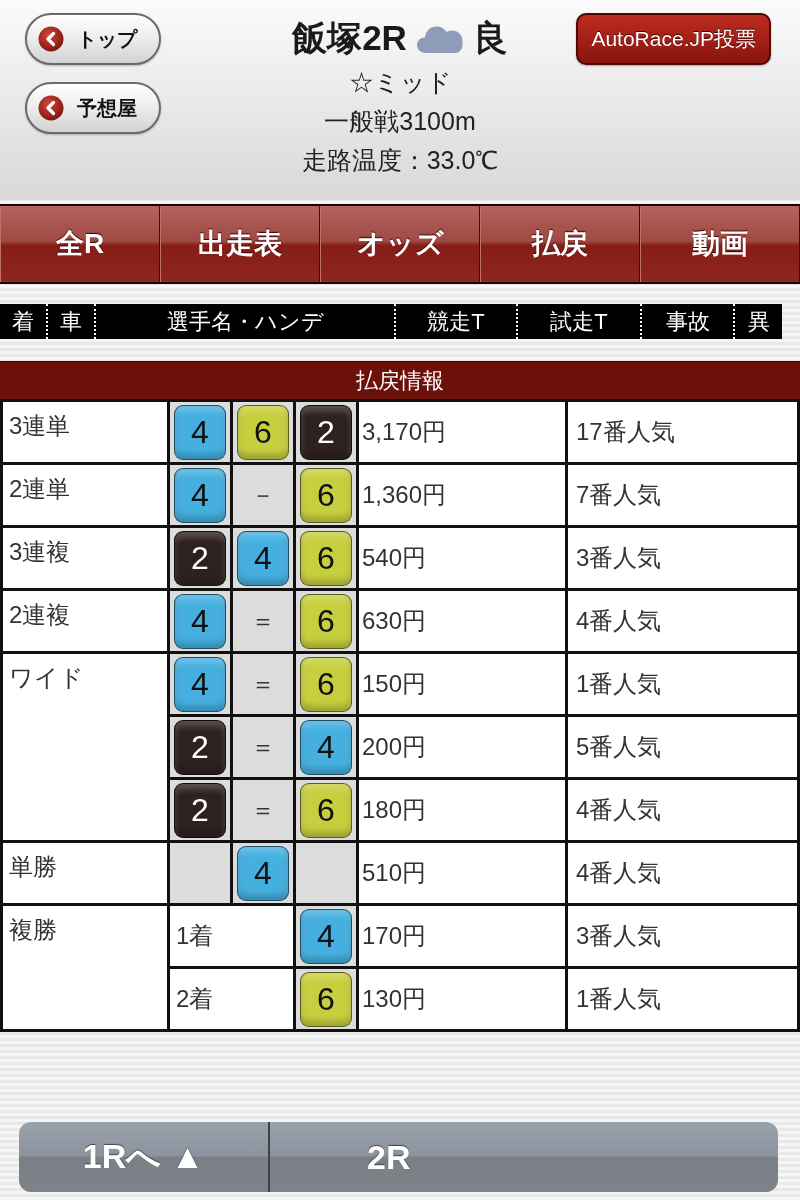 Image resolution: width=800 pixels, height=1200 pixels. What do you see at coordinates (85, 558) in the screenshot?
I see `bet-type-cell: 3連複` at bounding box center [85, 558].